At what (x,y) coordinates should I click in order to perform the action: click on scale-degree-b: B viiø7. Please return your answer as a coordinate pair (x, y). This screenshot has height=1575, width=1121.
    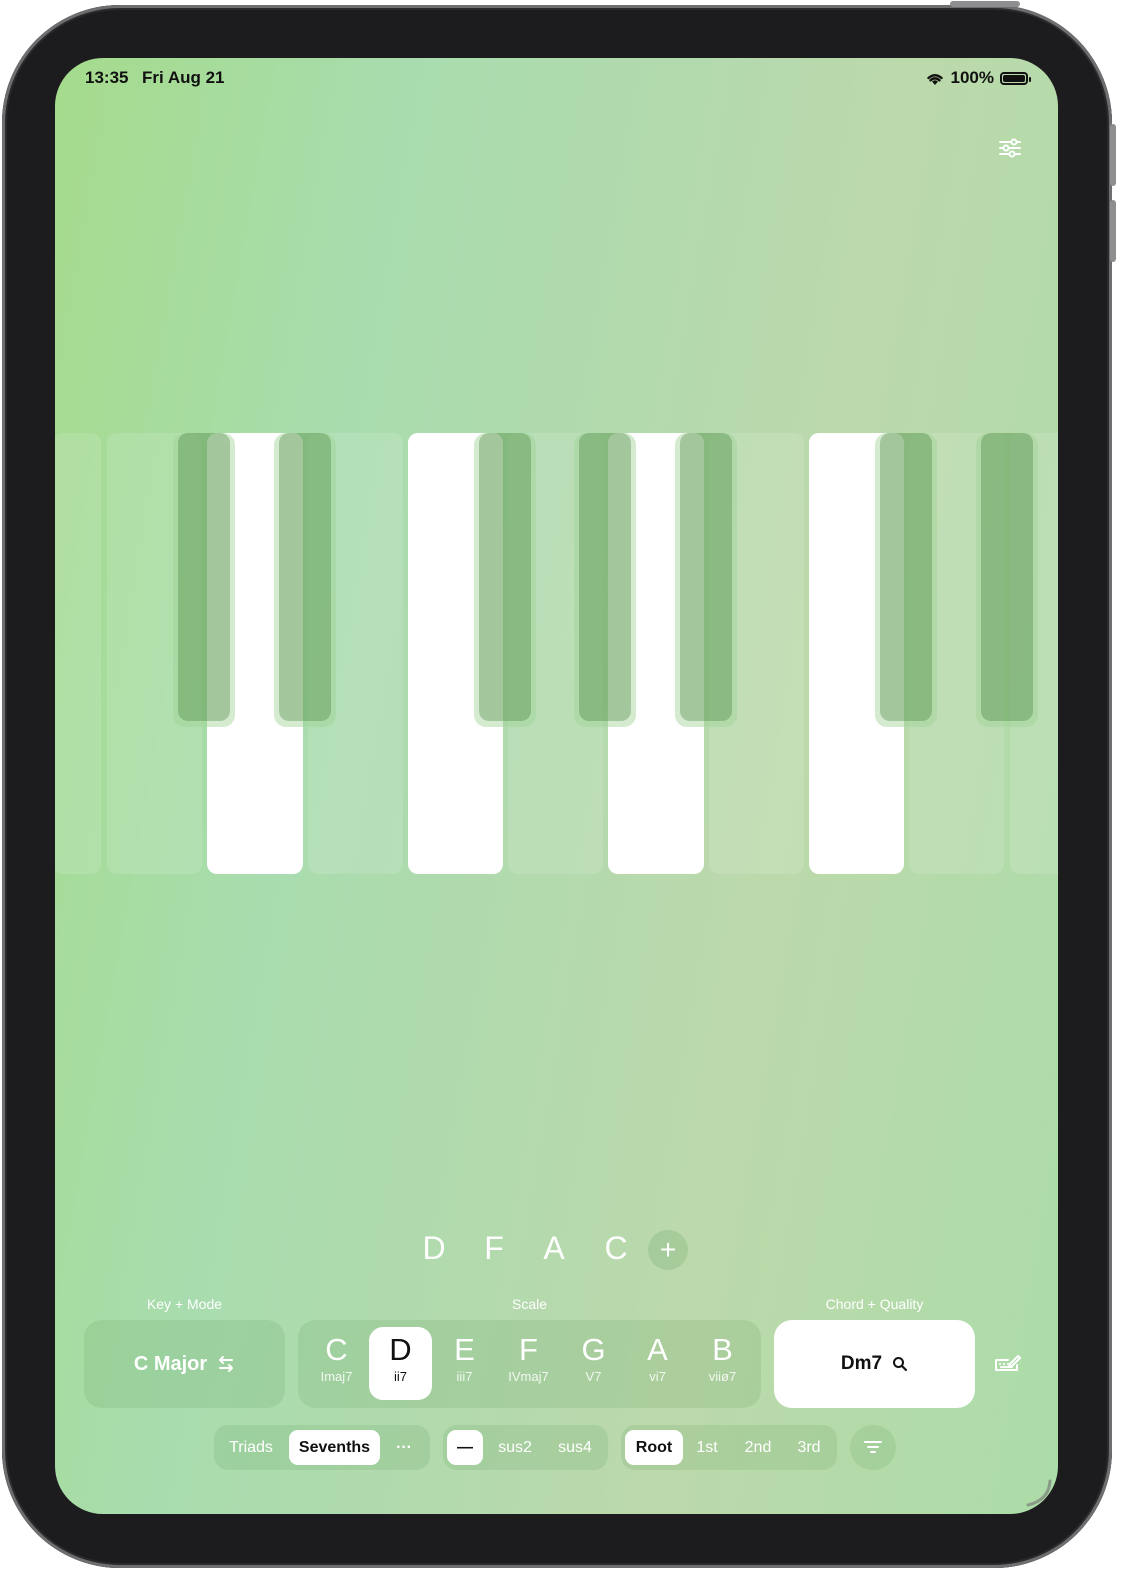
    Looking at the image, I should click on (722, 1363).